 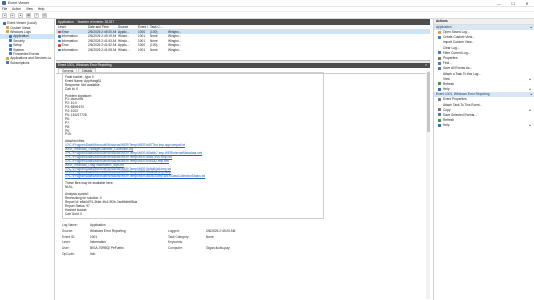 I want to click on tree-item-label: Subscriptions, so click(x=20, y=62).